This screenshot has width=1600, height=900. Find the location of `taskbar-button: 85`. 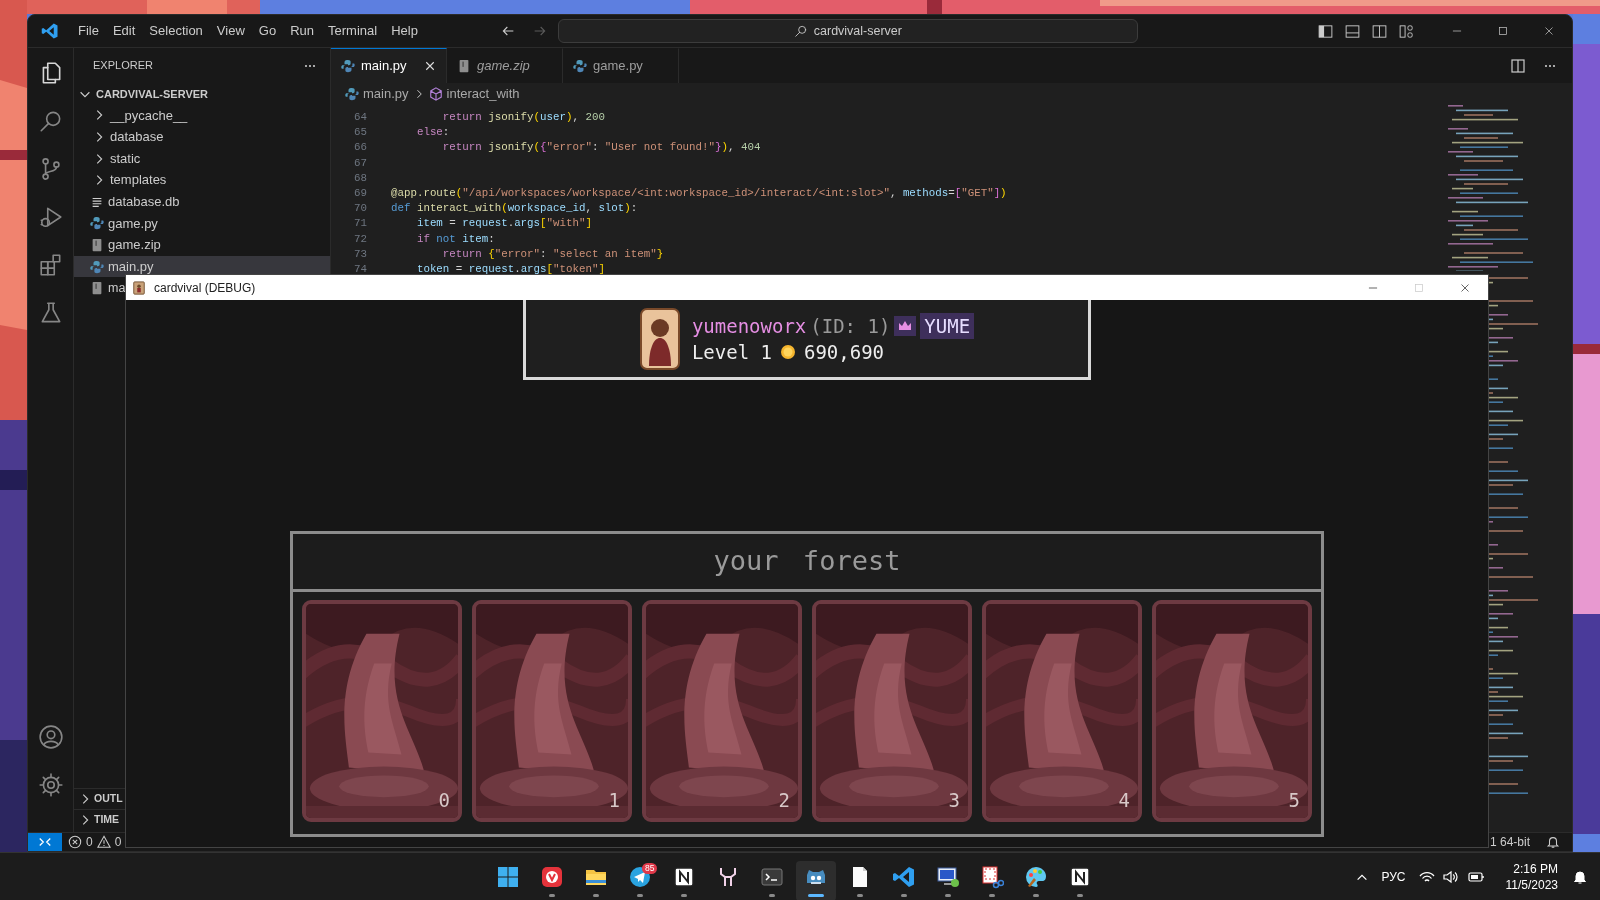

taskbar-button: 85 is located at coordinates (640, 880).